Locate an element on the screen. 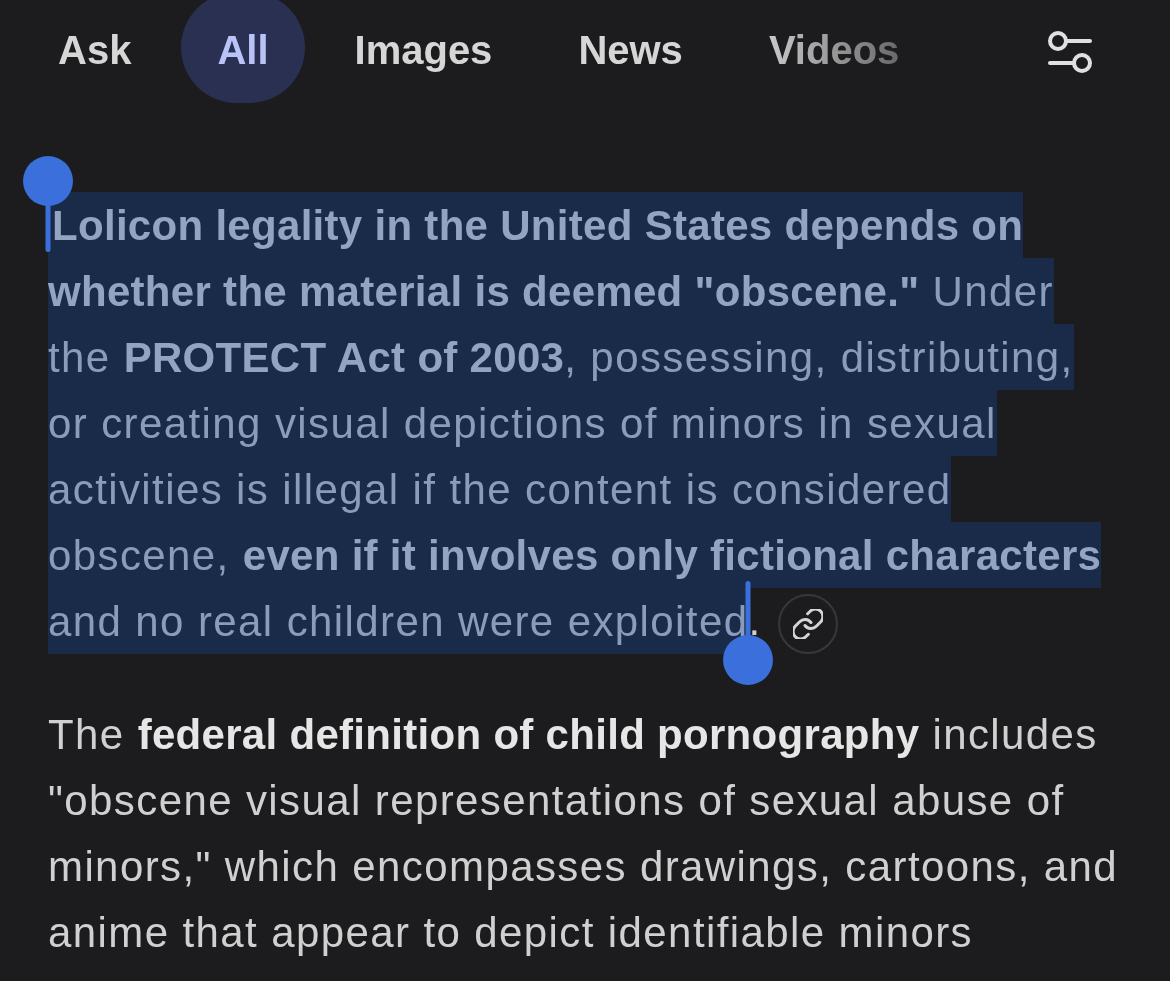  tab: Ask is located at coordinates (95, 51).